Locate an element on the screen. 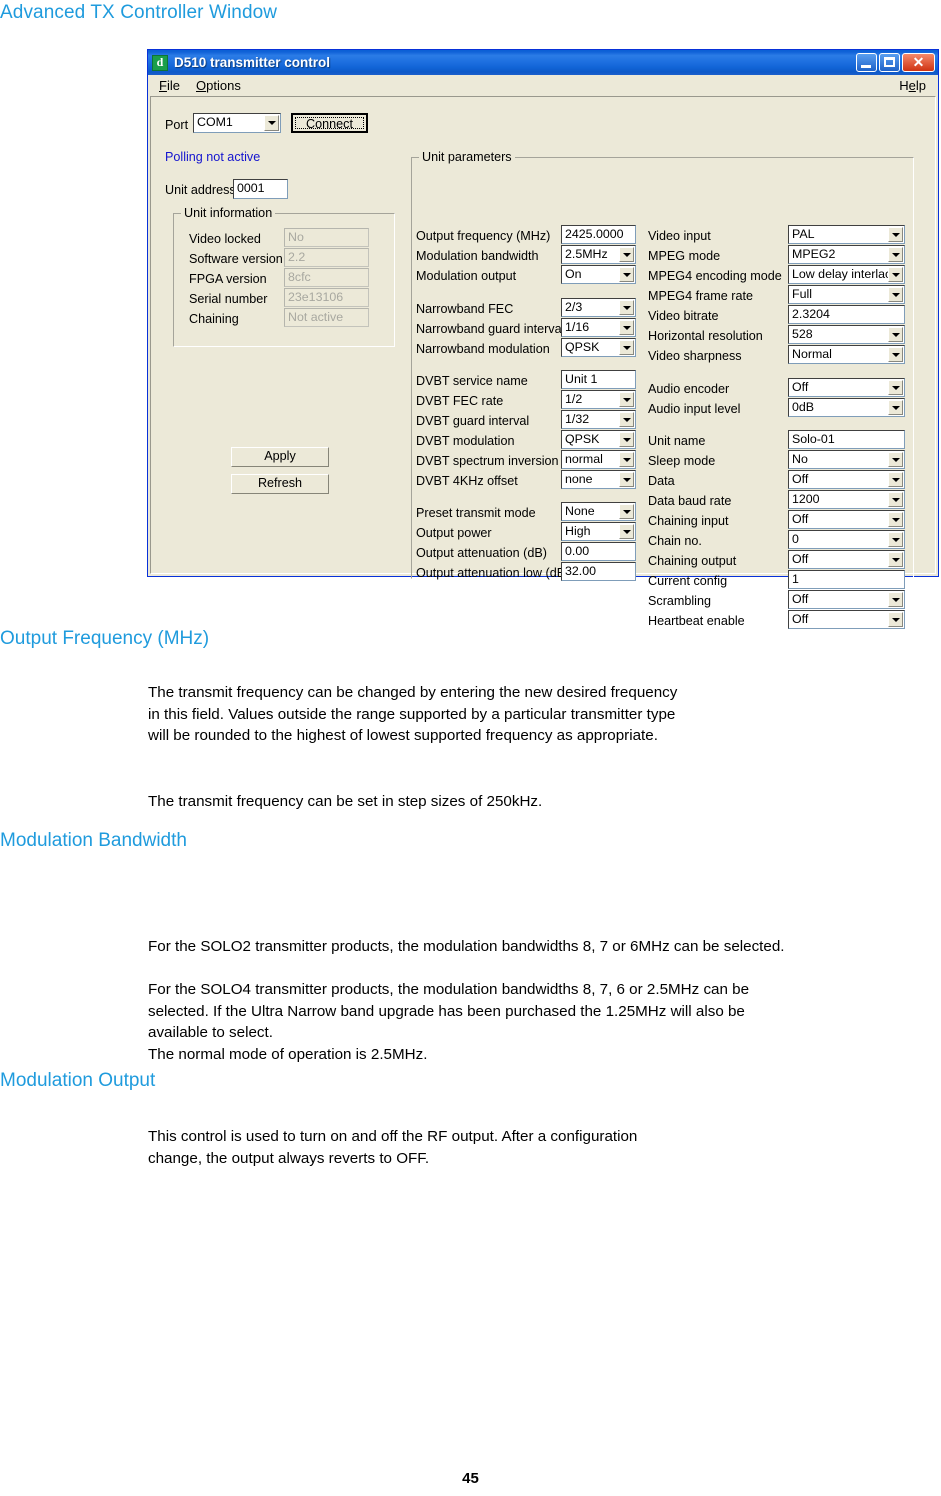 This screenshot has height=1496, width=941. page-title: Advanced TX Controller Window is located at coordinates (139, 12).